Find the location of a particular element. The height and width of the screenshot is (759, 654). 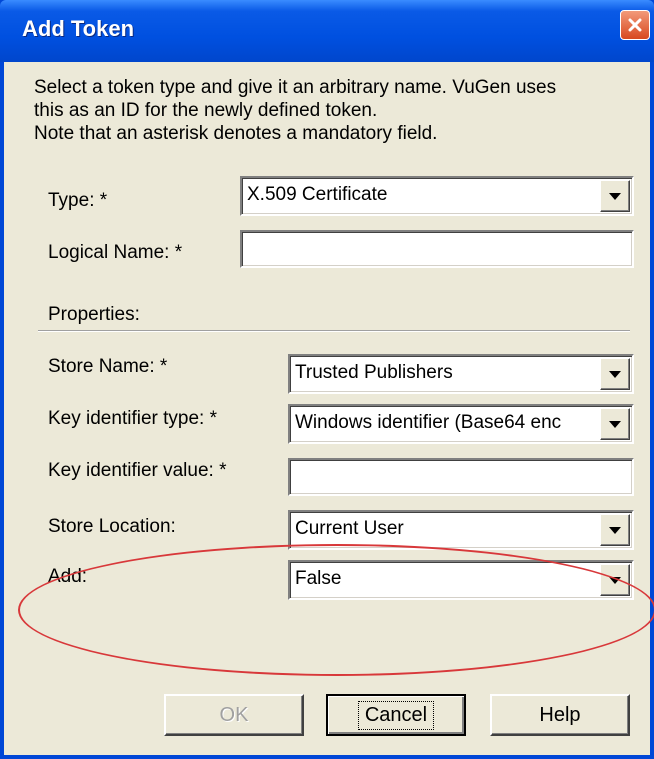

cancel-button-label: Cancel is located at coordinates (396, 715).